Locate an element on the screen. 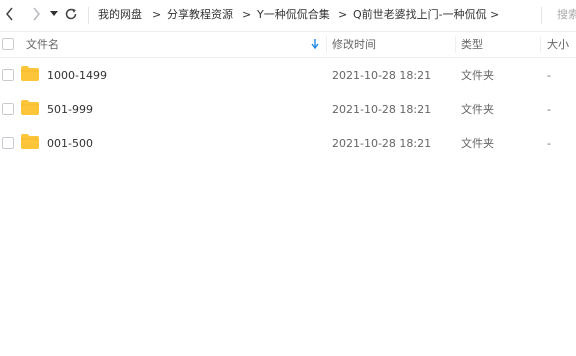 The image size is (576, 356). column-header-name: 文件名 is located at coordinates (42, 45).